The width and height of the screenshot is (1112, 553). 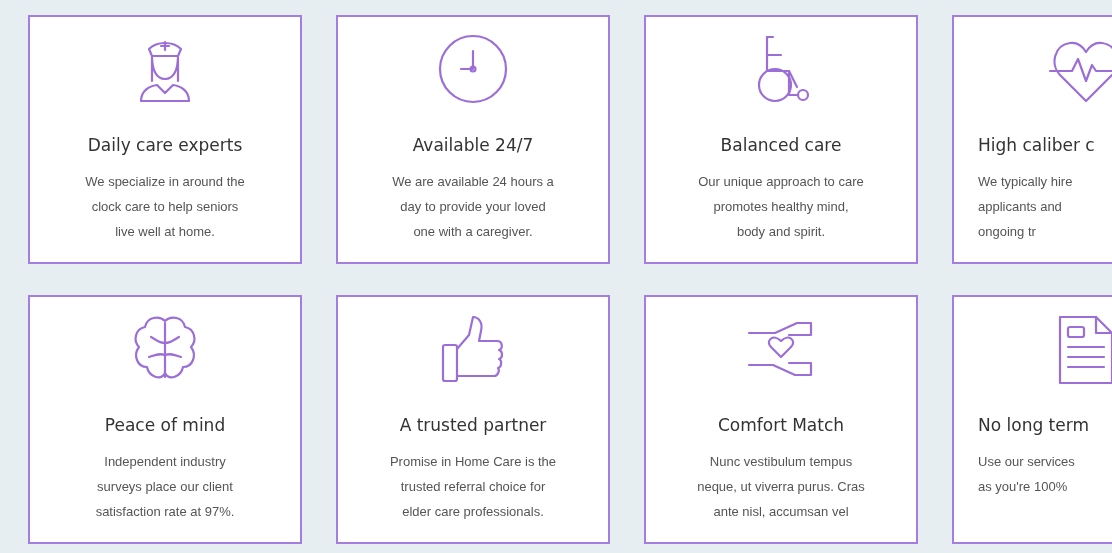 I want to click on feature-description: We specialize in around the clock care to help seniors live well at home., so click(x=165, y=206).